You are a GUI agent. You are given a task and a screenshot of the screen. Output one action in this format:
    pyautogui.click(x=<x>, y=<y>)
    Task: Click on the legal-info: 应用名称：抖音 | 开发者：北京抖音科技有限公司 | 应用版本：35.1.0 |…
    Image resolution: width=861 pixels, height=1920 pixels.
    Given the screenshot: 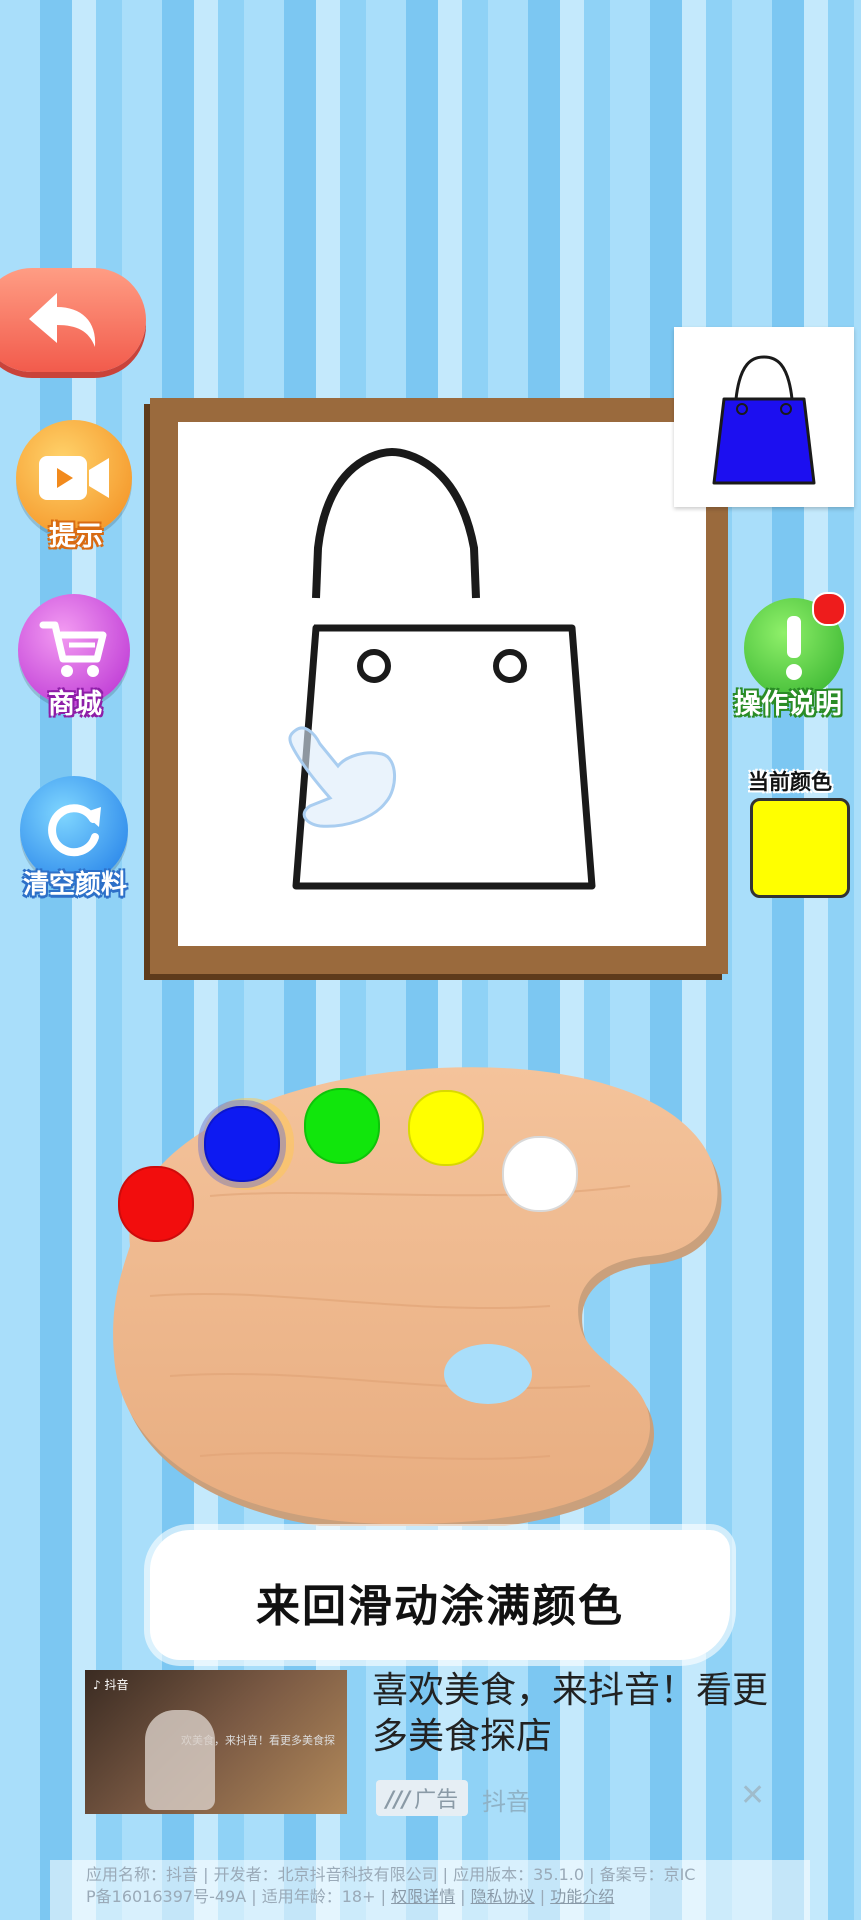 What is the action you would take?
    pyautogui.click(x=430, y=1890)
    